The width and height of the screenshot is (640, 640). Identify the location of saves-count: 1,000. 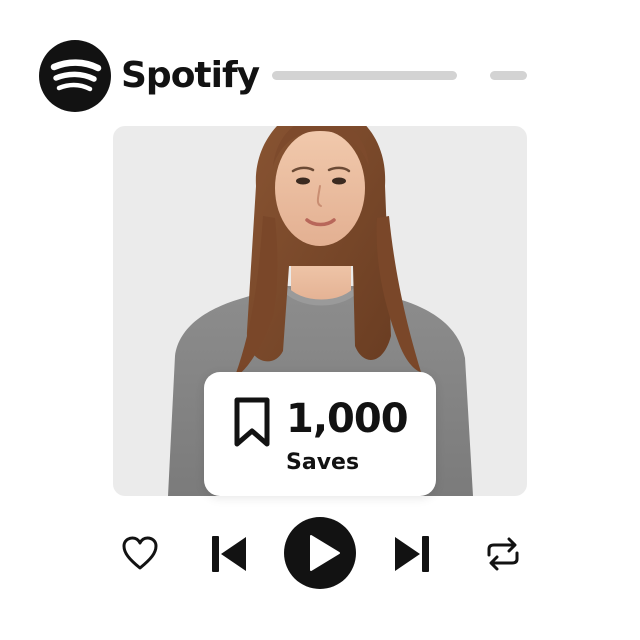
(347, 419).